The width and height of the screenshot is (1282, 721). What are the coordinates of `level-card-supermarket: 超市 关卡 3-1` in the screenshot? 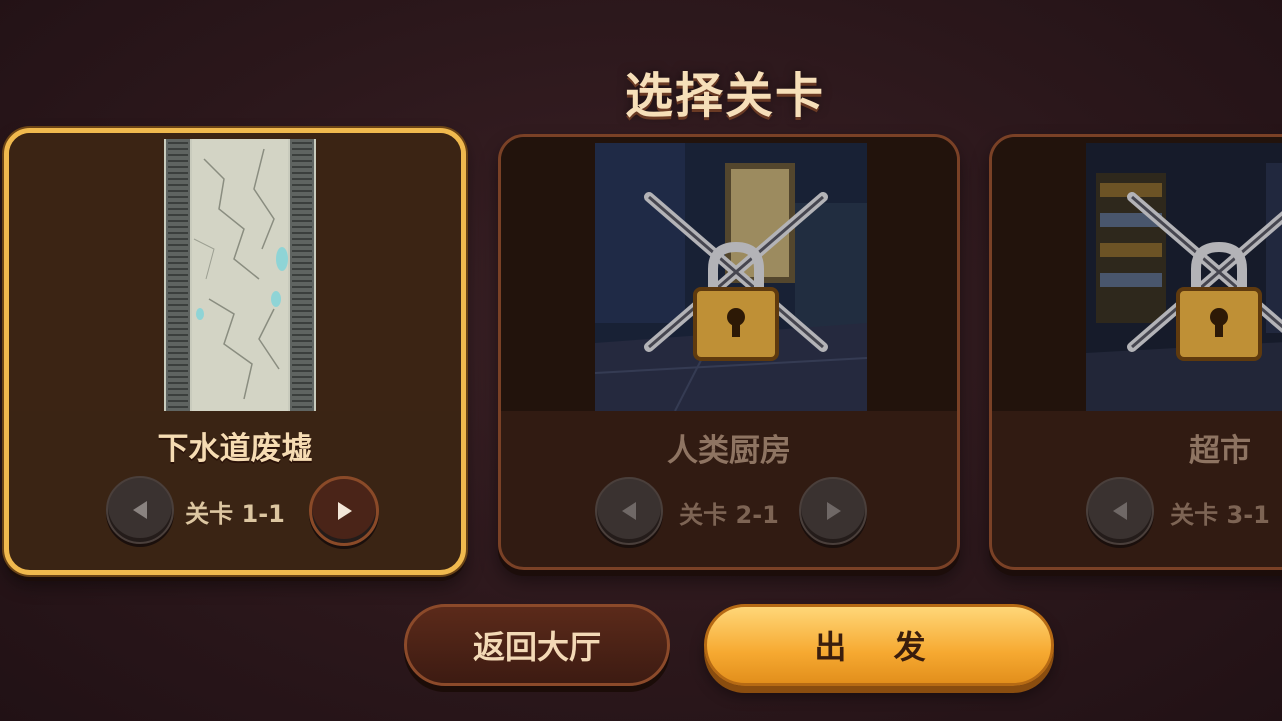 It's located at (1135, 352).